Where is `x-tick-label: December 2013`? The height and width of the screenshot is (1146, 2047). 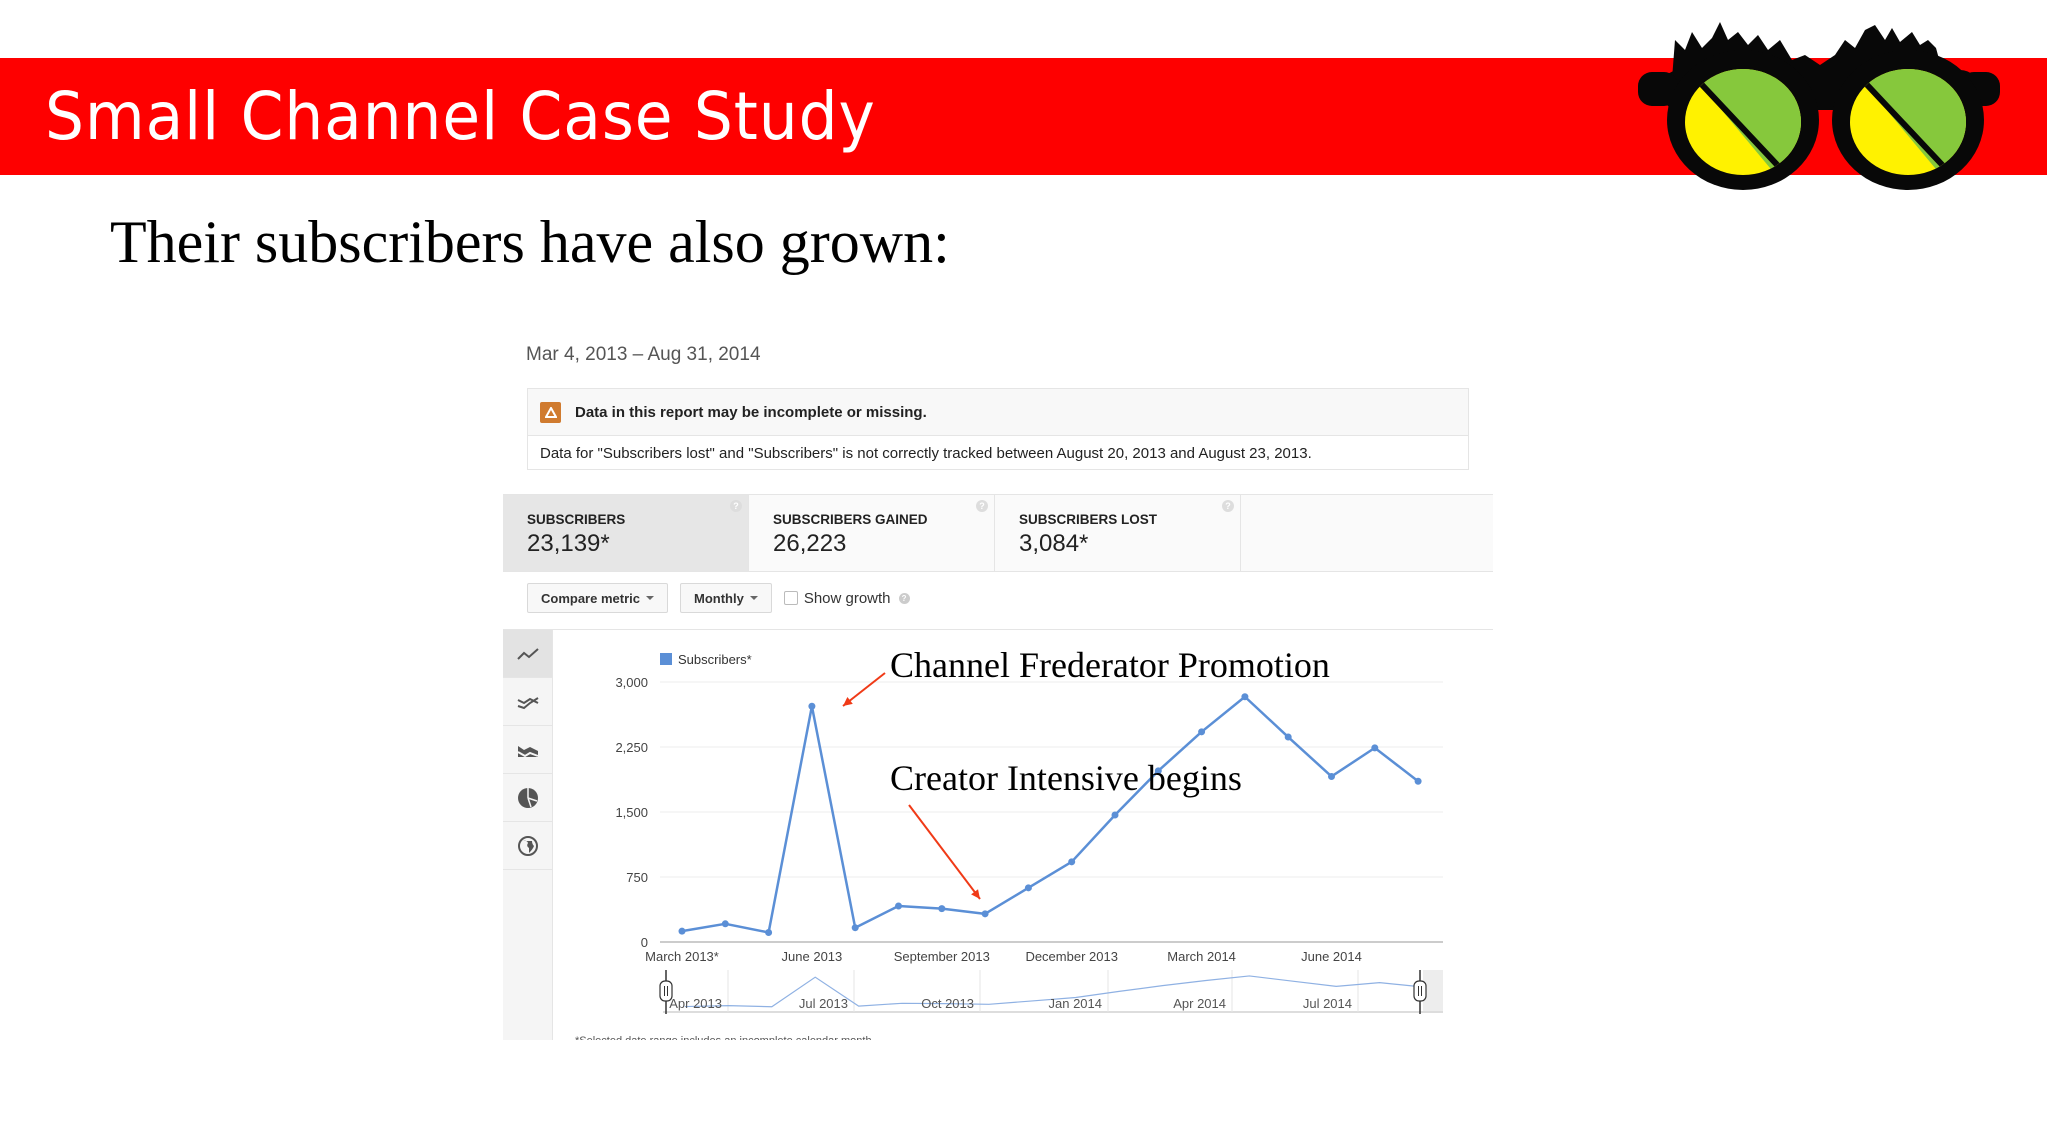
x-tick-label: December 2013 is located at coordinates (1071, 956).